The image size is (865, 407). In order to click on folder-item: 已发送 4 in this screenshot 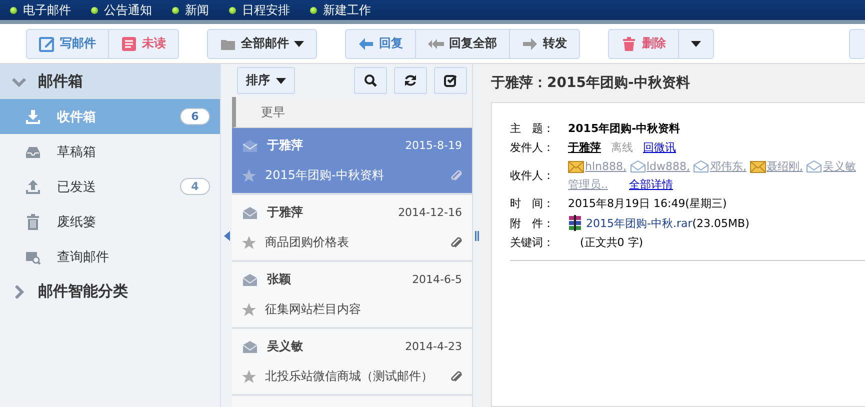, I will do `click(110, 186)`.